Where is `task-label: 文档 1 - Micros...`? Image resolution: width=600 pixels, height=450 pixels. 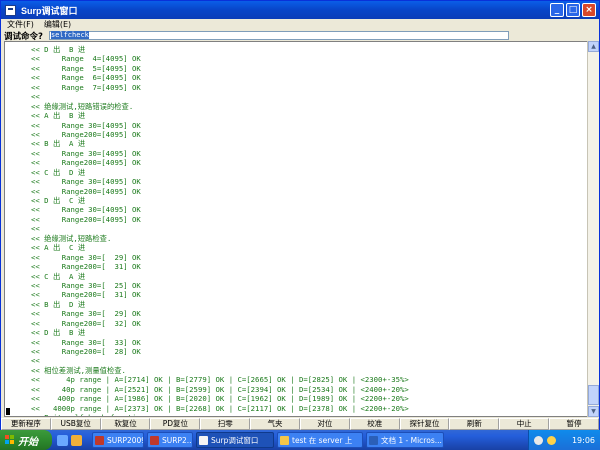 task-label: 文档 1 - Micros... is located at coordinates (411, 440).